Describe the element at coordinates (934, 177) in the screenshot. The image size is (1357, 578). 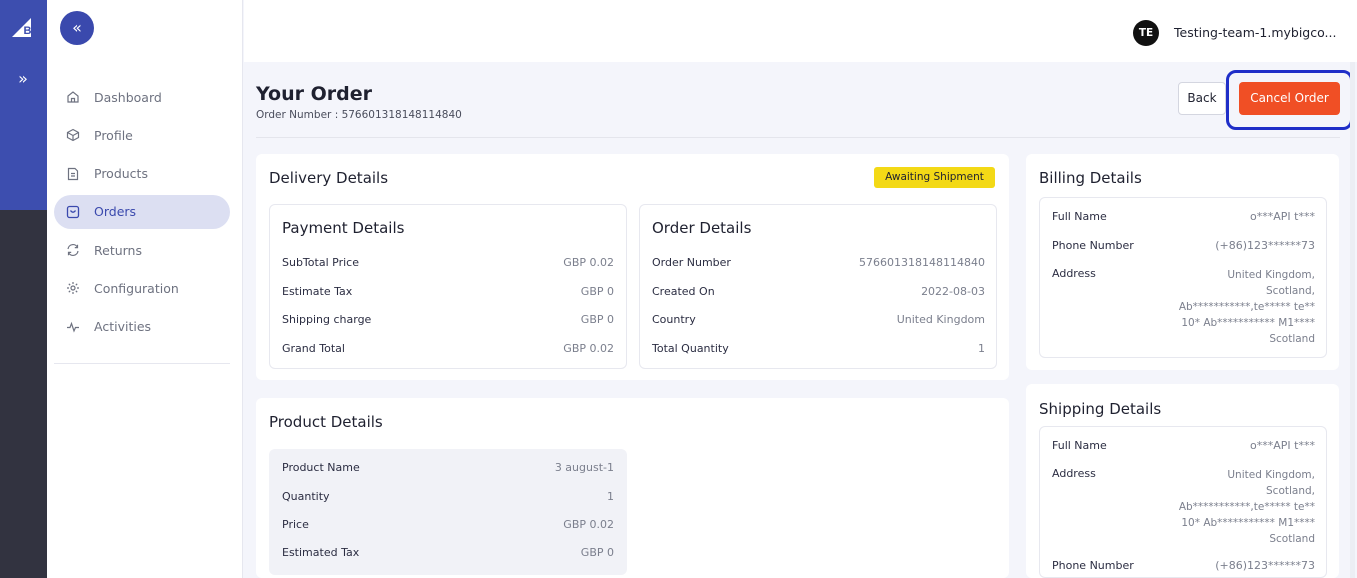
I see `status-badge: Awaiting Shipment` at that location.